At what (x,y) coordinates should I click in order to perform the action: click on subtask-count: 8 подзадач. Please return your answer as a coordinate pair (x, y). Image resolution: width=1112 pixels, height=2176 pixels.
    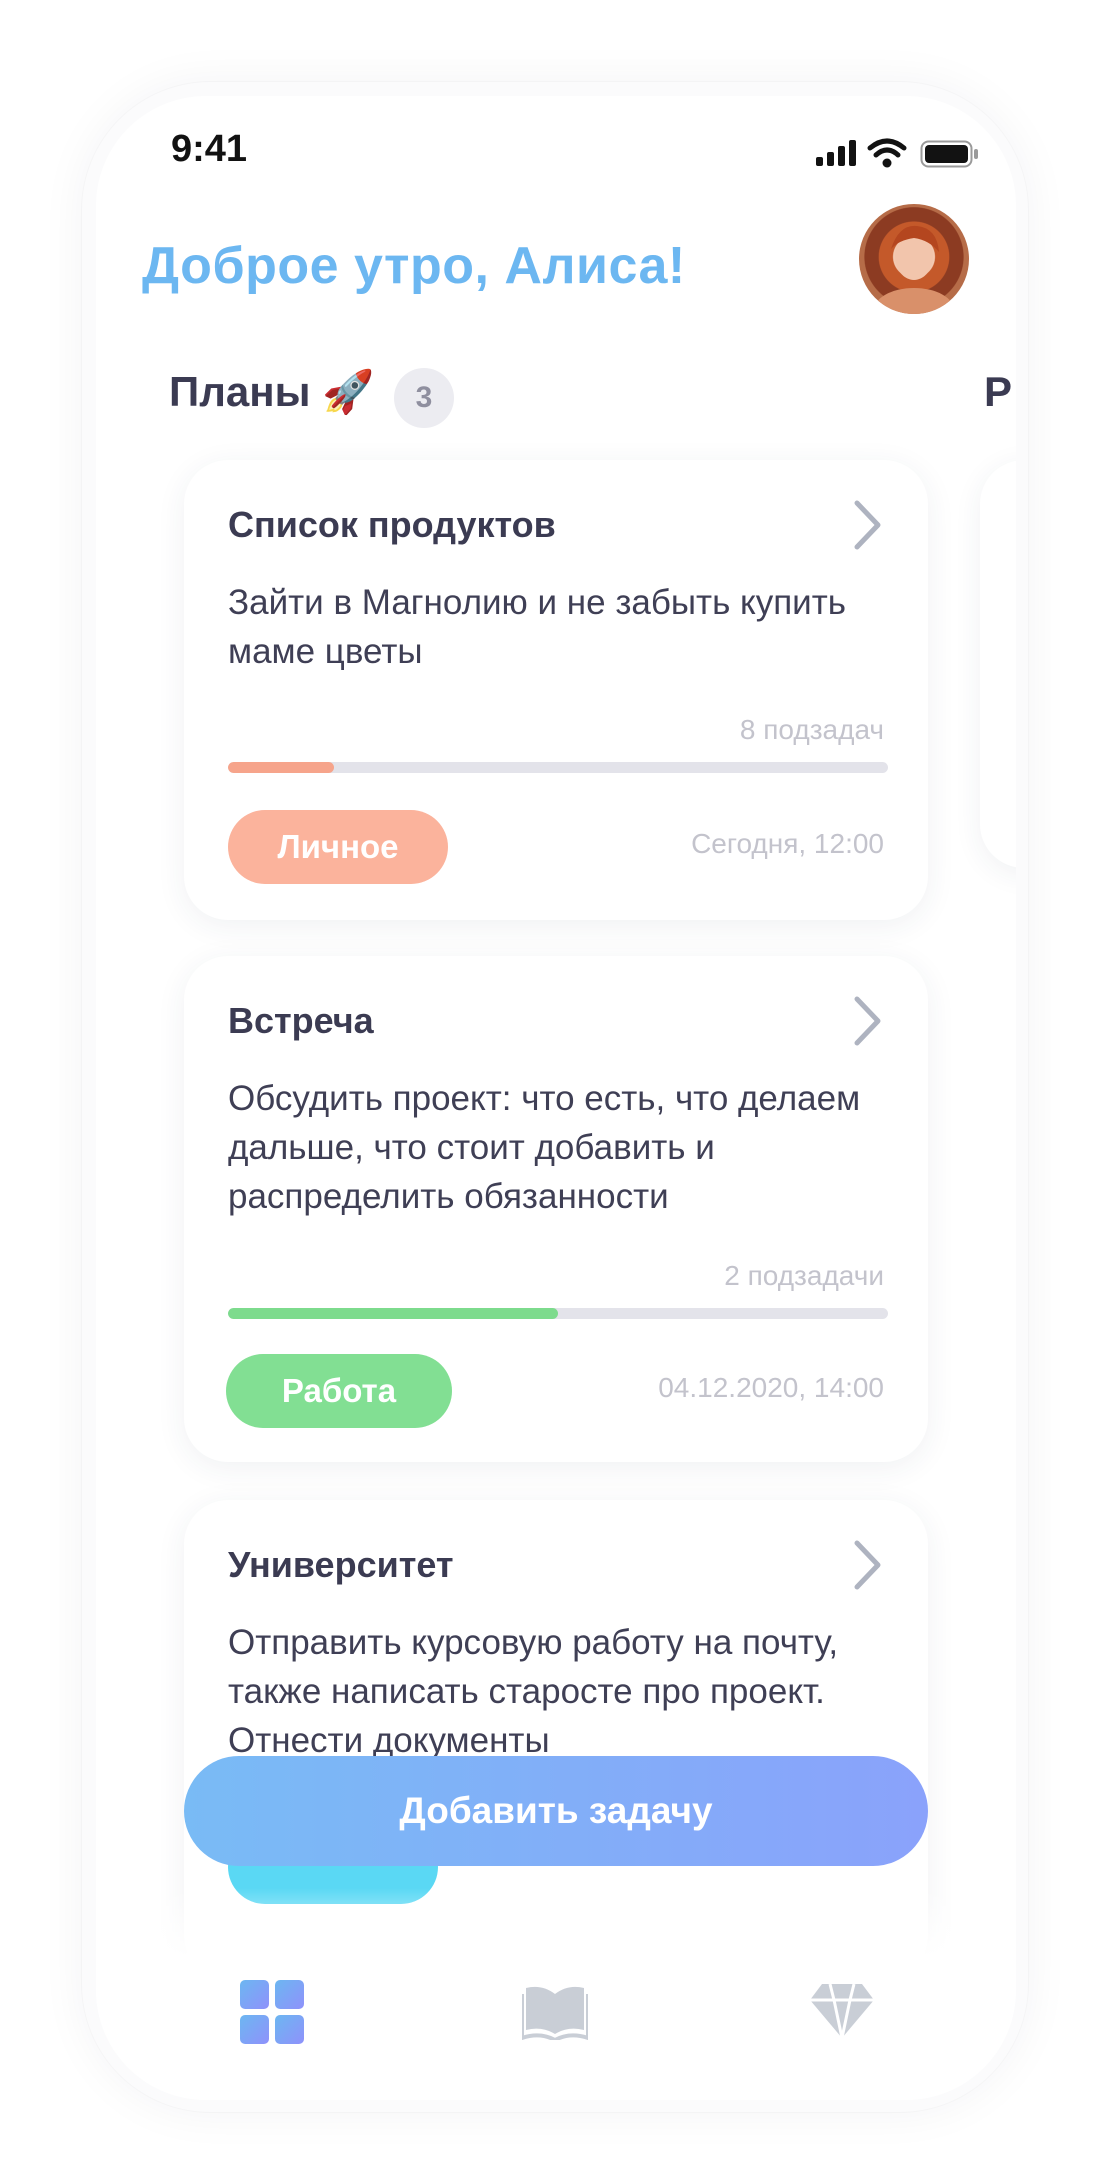
    Looking at the image, I should click on (811, 729).